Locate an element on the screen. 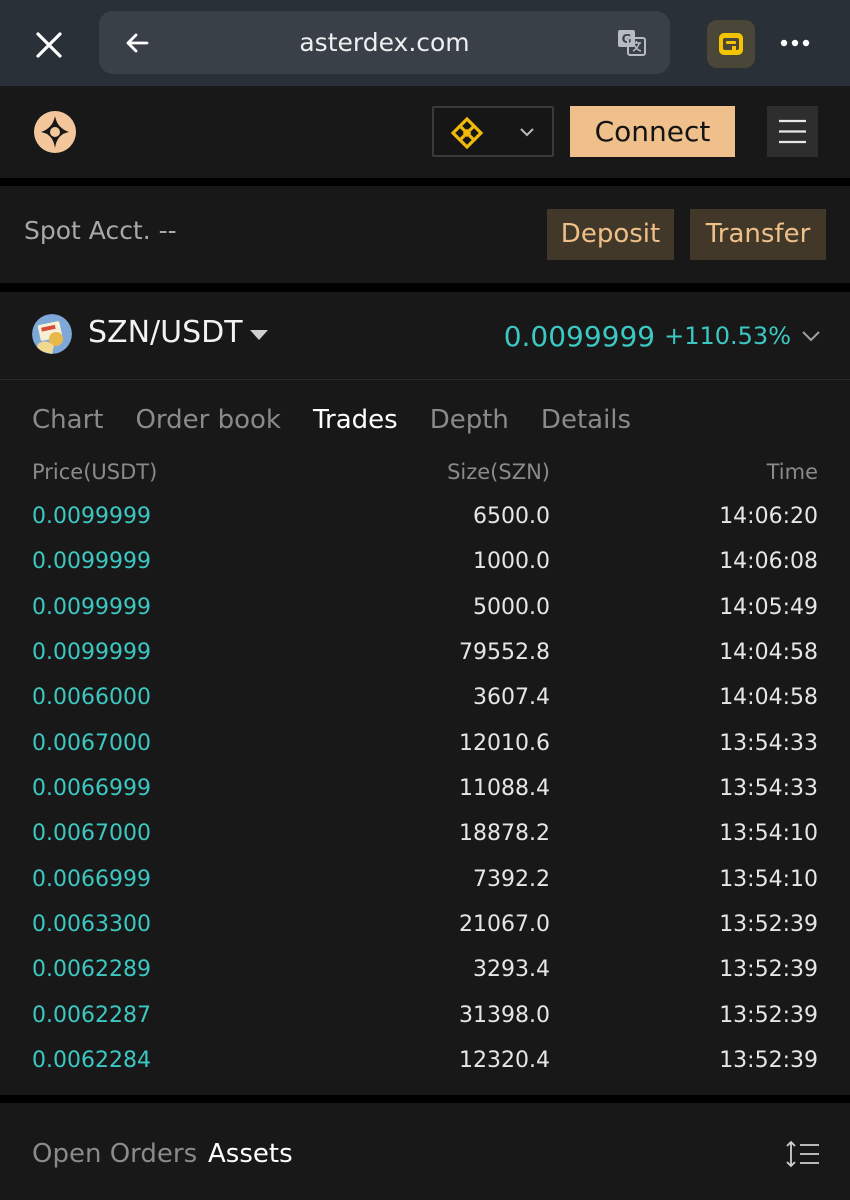 The height and width of the screenshot is (1200, 850). trade-row: 0.0099999 79552.8 14:04:58 is located at coordinates (425, 654).